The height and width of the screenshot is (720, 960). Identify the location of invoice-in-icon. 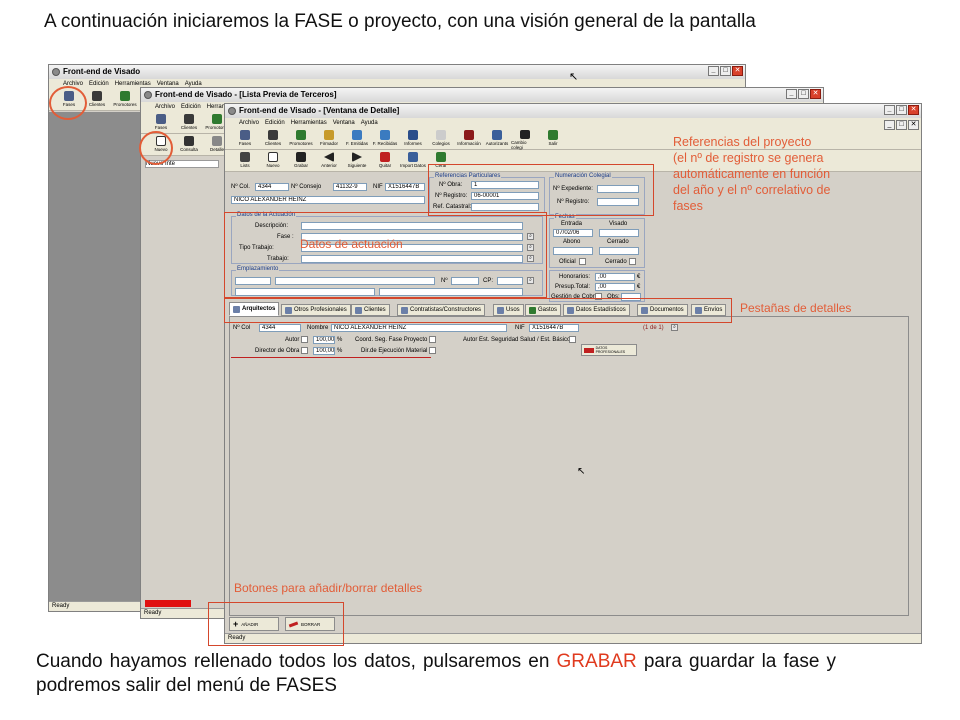
(385, 135).